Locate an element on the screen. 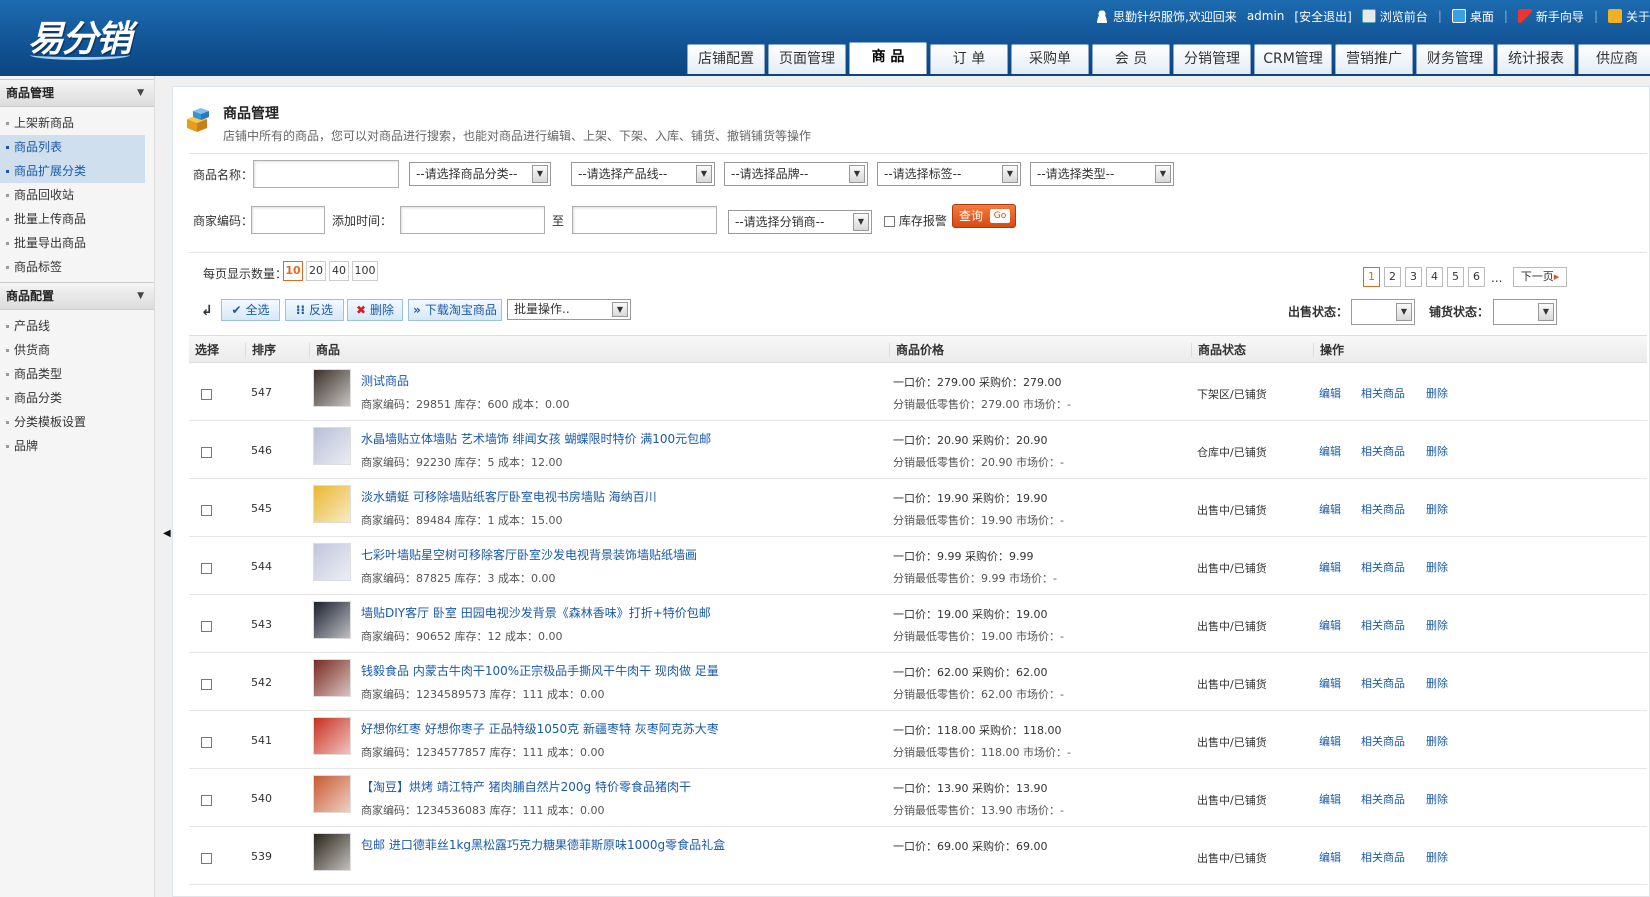 This screenshot has height=897, width=1650. page-4: 4 is located at coordinates (1434, 277).